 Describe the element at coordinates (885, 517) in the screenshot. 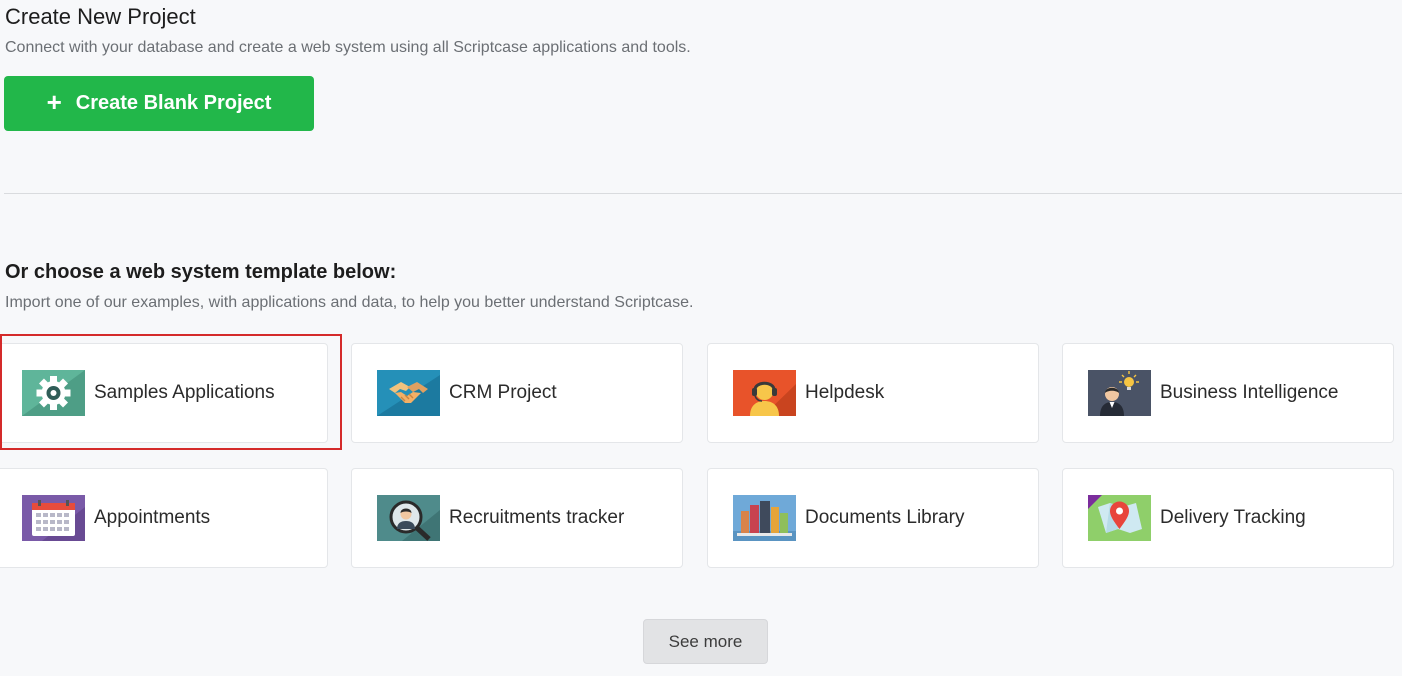

I see `template-label: Documents Library` at that location.